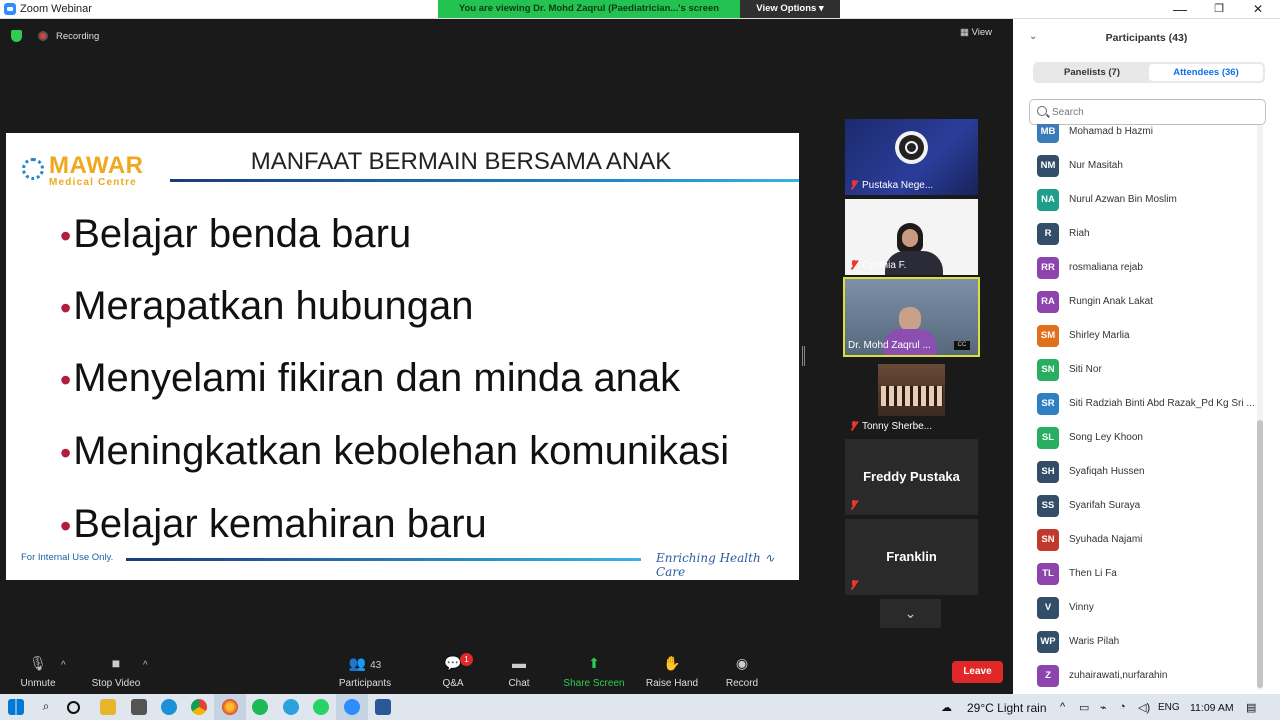 The image size is (1280, 720). Describe the element at coordinates (1062, 707) in the screenshot. I see `show-hidden-icons: ^` at that location.